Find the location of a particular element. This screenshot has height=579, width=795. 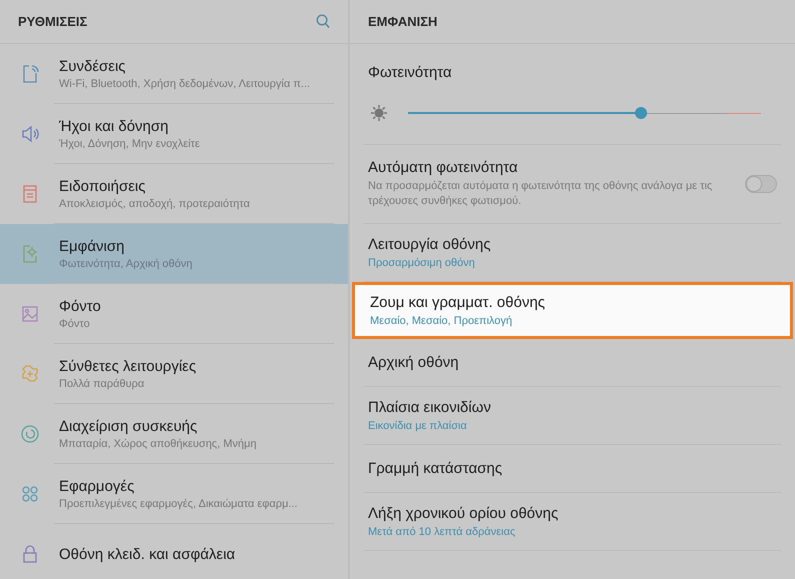

sidebar-item: Ειδοποιήσεις Αποκλεισμός, αποδοχή, προτεραιότητα is located at coordinates (174, 194).